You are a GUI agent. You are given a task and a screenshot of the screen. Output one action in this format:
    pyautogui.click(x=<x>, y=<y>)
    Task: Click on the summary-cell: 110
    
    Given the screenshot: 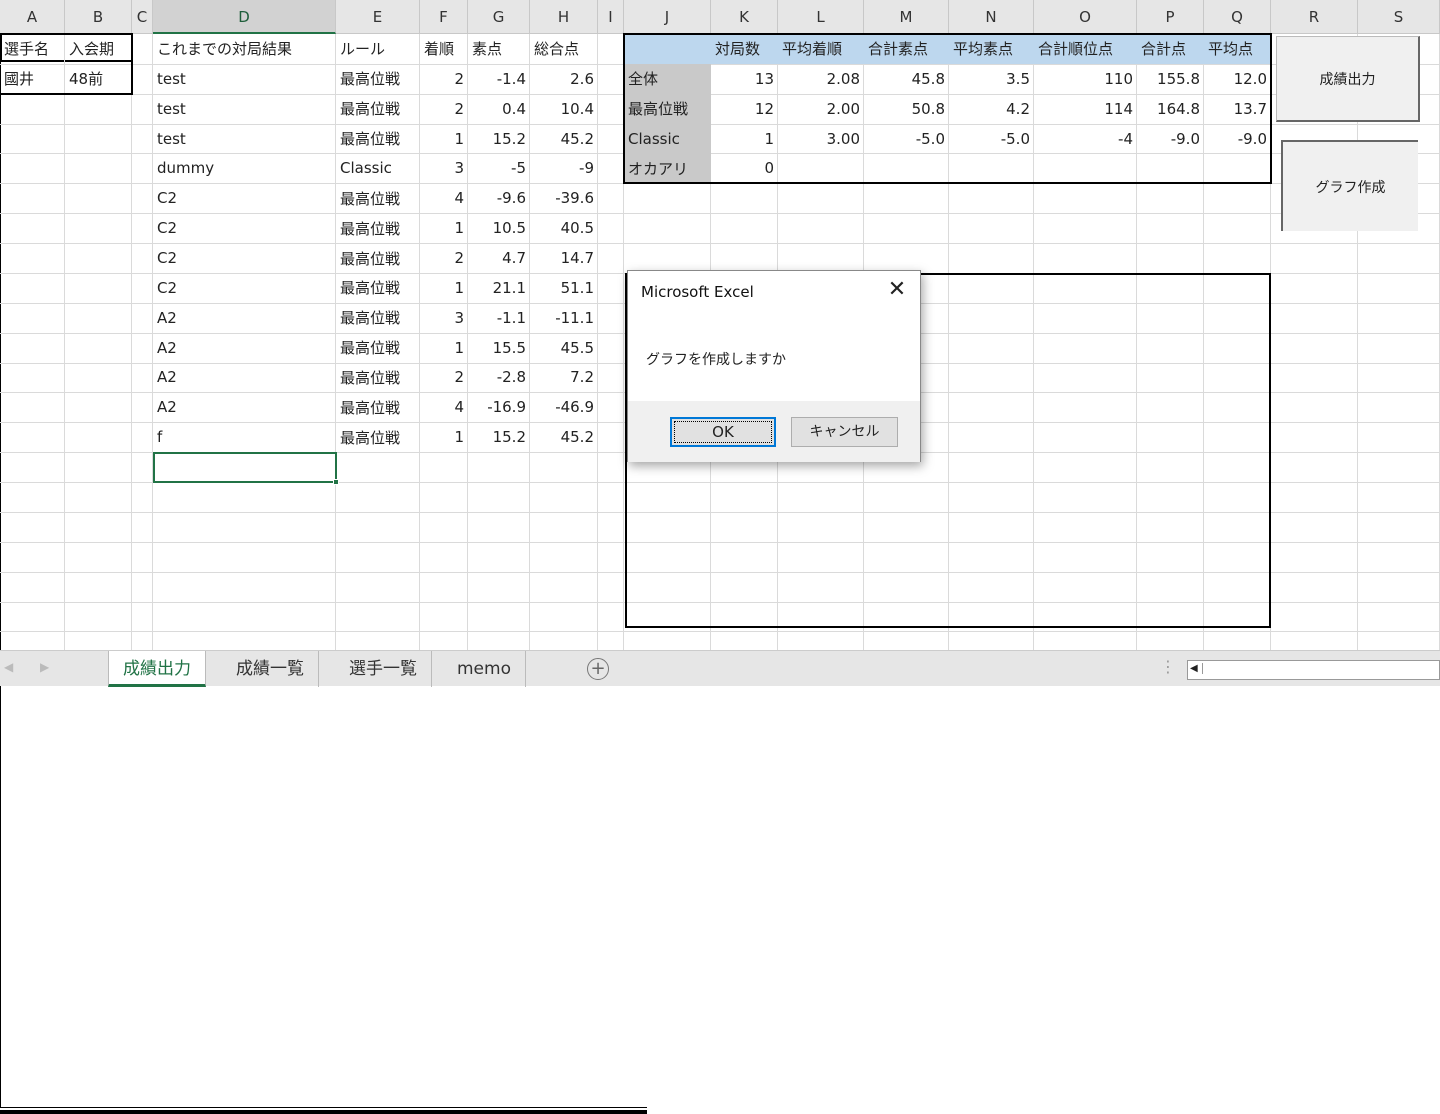 What is the action you would take?
    pyautogui.click(x=1085, y=79)
    